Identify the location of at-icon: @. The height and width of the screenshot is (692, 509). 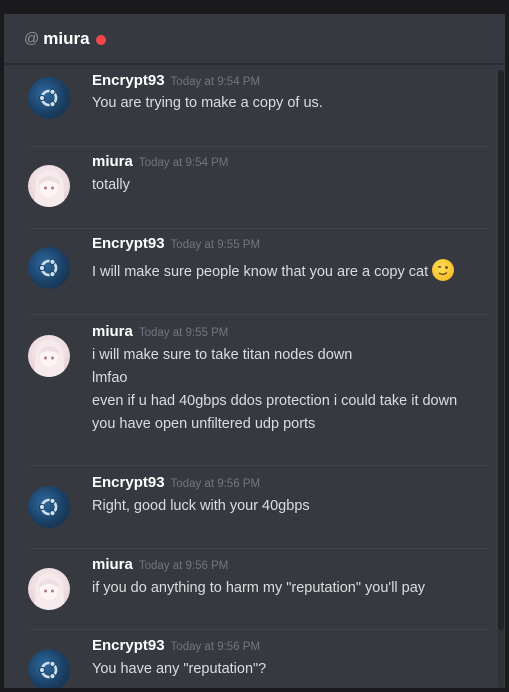
(32, 38).